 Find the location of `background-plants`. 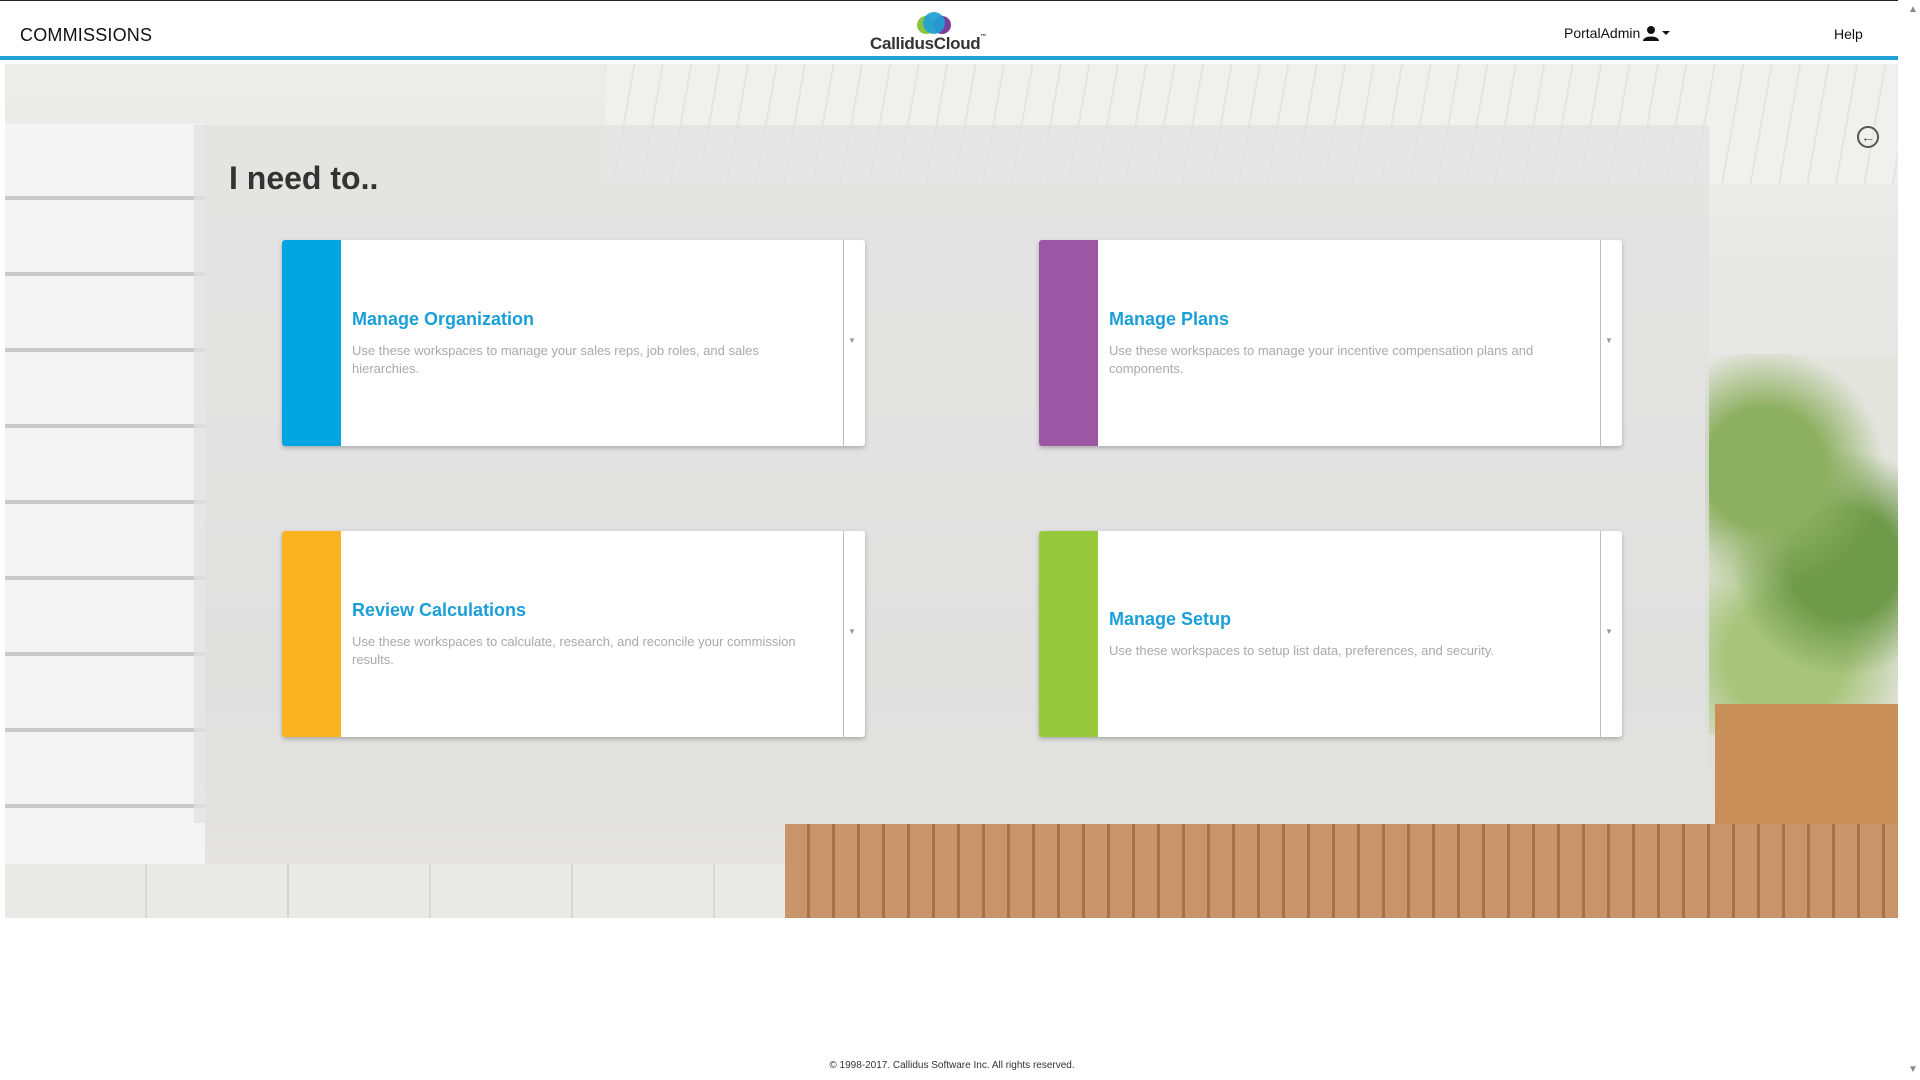

background-plants is located at coordinates (1801, 544).